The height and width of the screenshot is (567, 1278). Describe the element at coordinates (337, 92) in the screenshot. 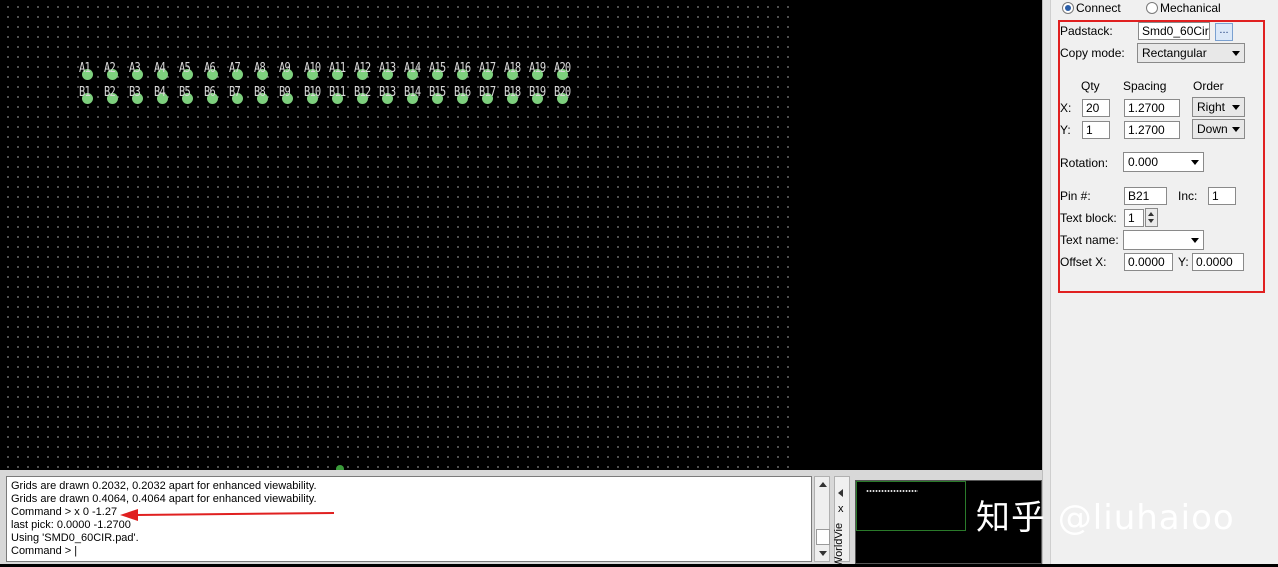

I see `pin-label: B11` at that location.